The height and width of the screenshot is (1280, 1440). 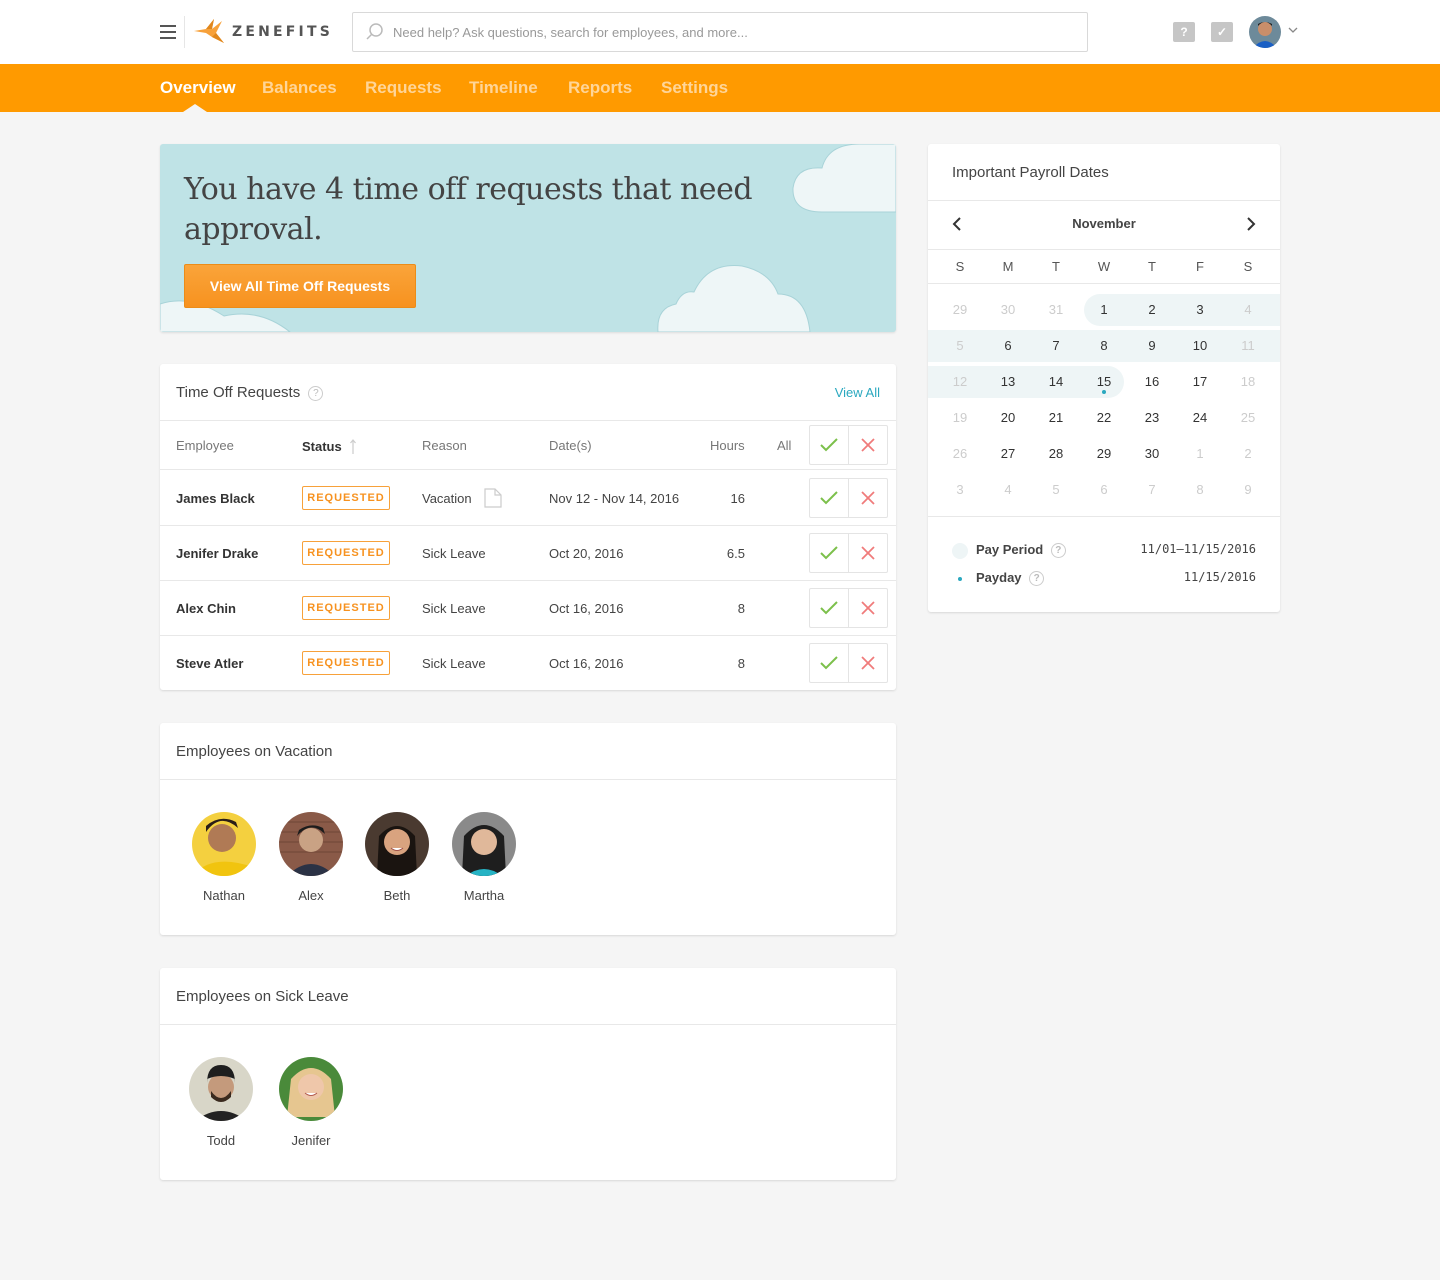 What do you see at coordinates (217, 553) in the screenshot?
I see `employee-name: Jenifer Drake` at bounding box center [217, 553].